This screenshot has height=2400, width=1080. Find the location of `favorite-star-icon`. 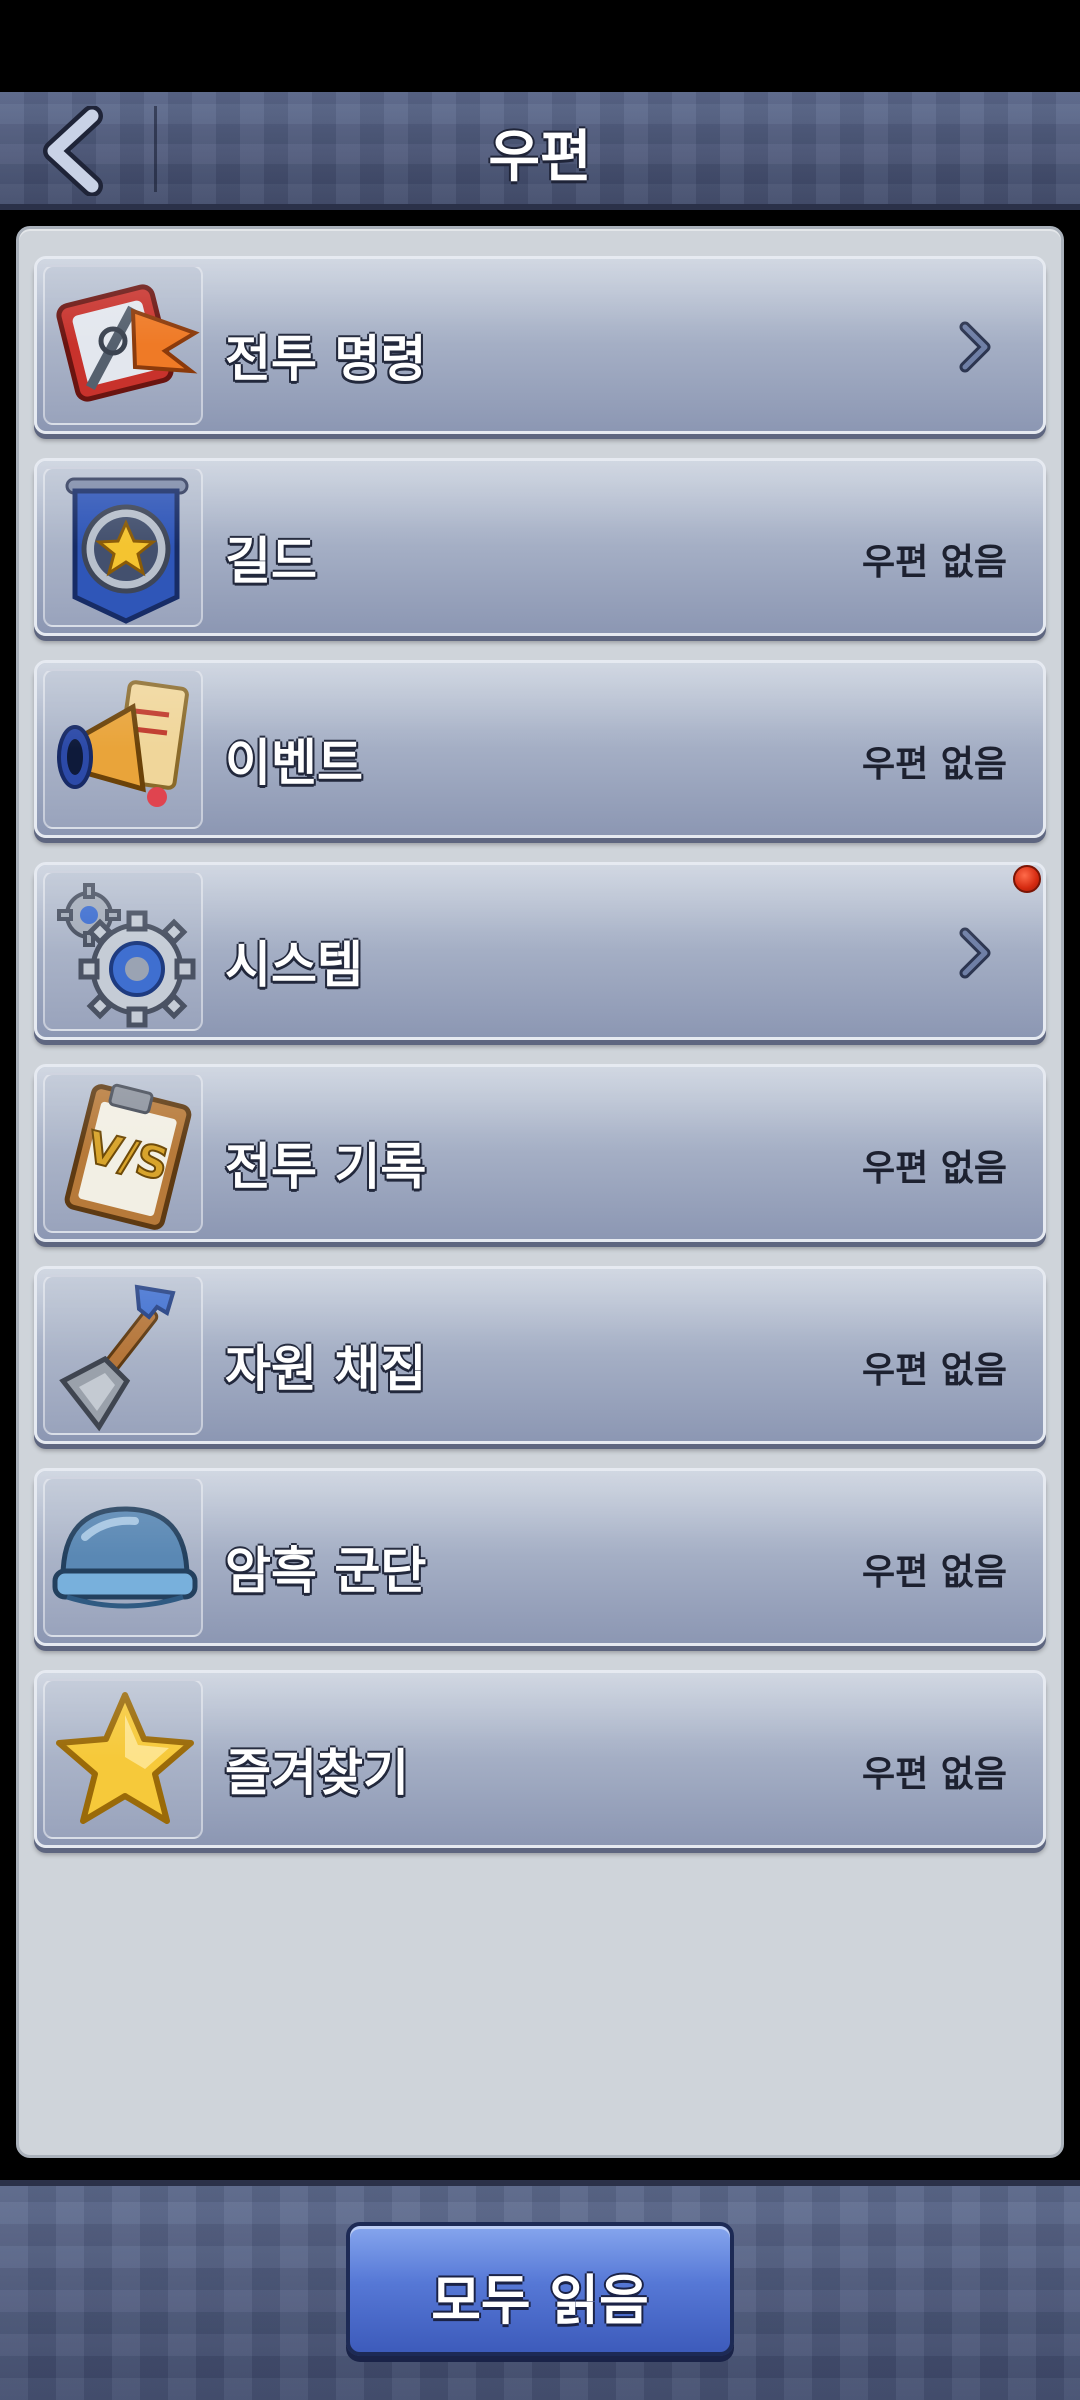

favorite-star-icon is located at coordinates (125, 1758).